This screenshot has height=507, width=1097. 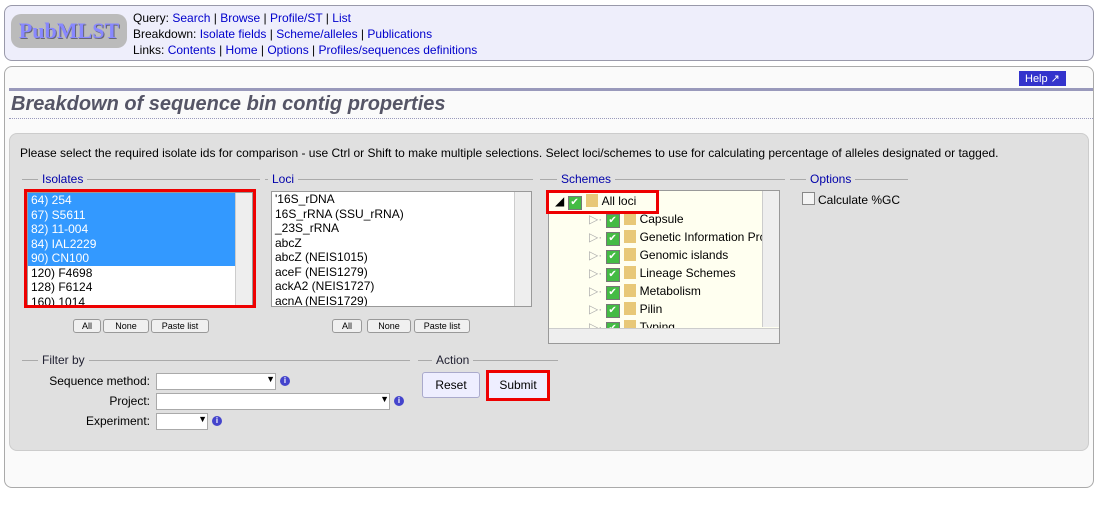 I want to click on nav-label: Links:, so click(x=149, y=50).